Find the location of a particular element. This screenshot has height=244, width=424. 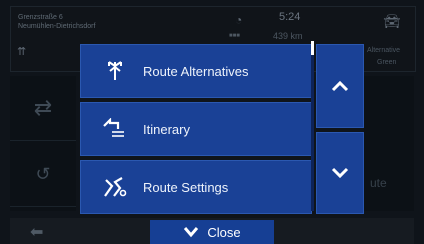

close-label: Close is located at coordinates (224, 232).